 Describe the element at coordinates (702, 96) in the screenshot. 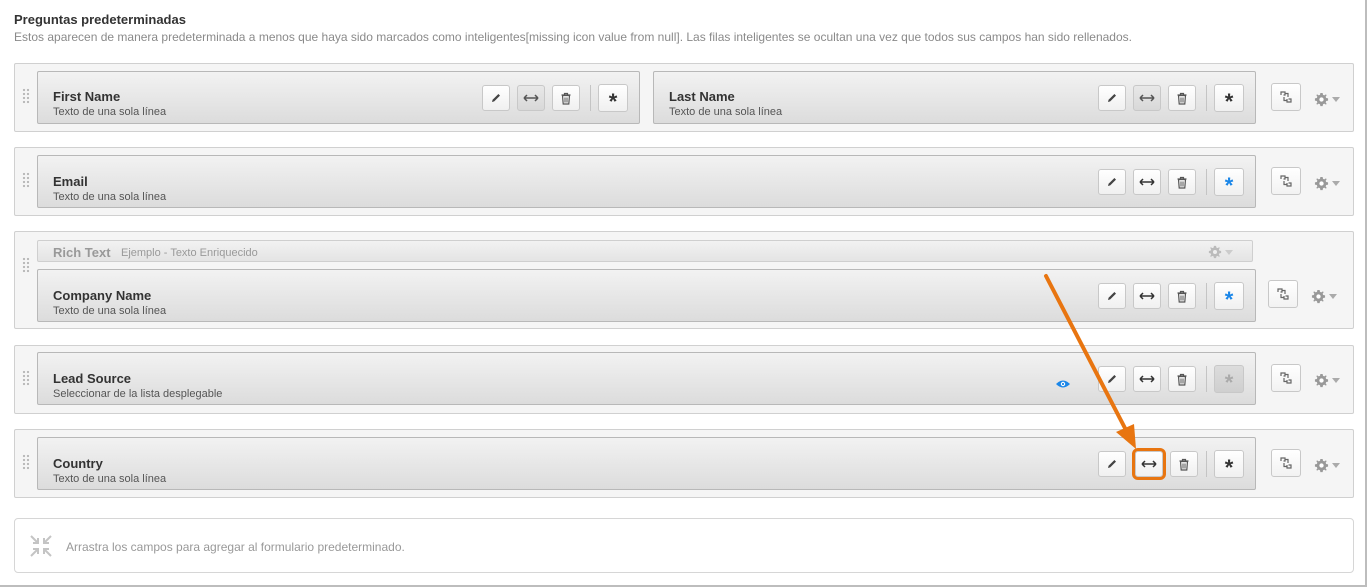

I see `field-name: Last Name` at that location.